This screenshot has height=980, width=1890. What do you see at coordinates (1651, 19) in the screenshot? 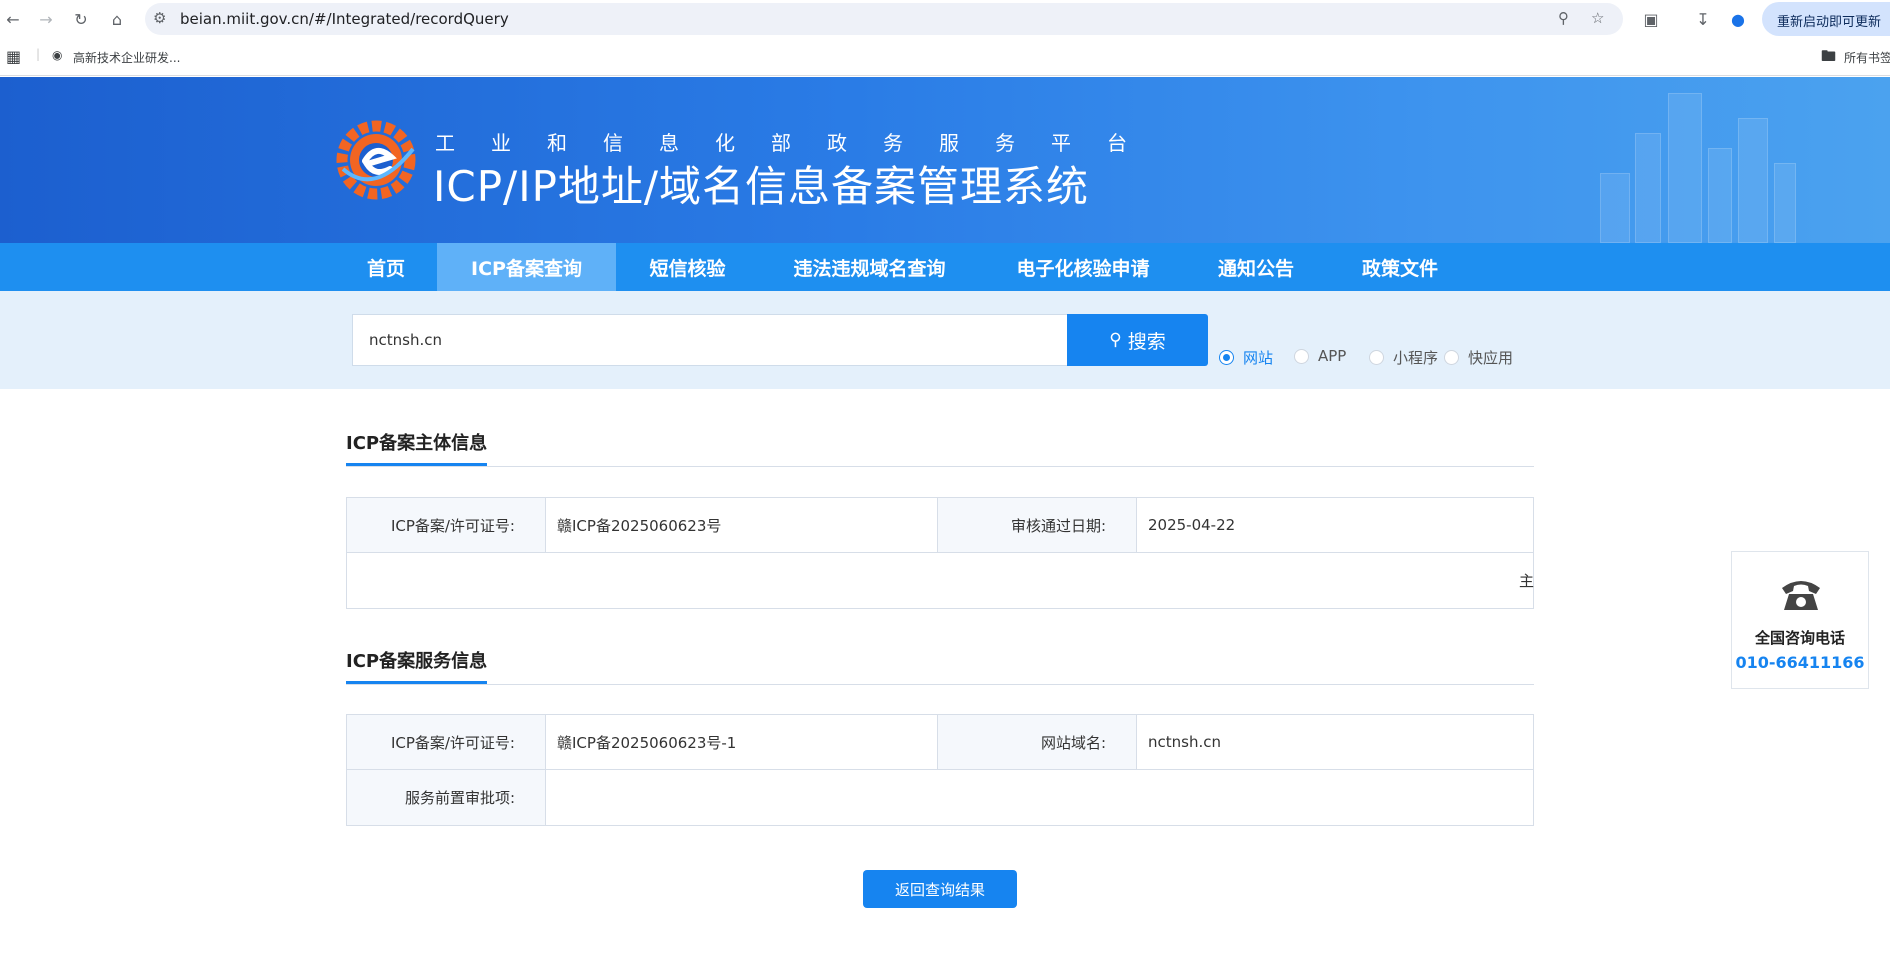
I see `extensions-icon: ▣` at bounding box center [1651, 19].